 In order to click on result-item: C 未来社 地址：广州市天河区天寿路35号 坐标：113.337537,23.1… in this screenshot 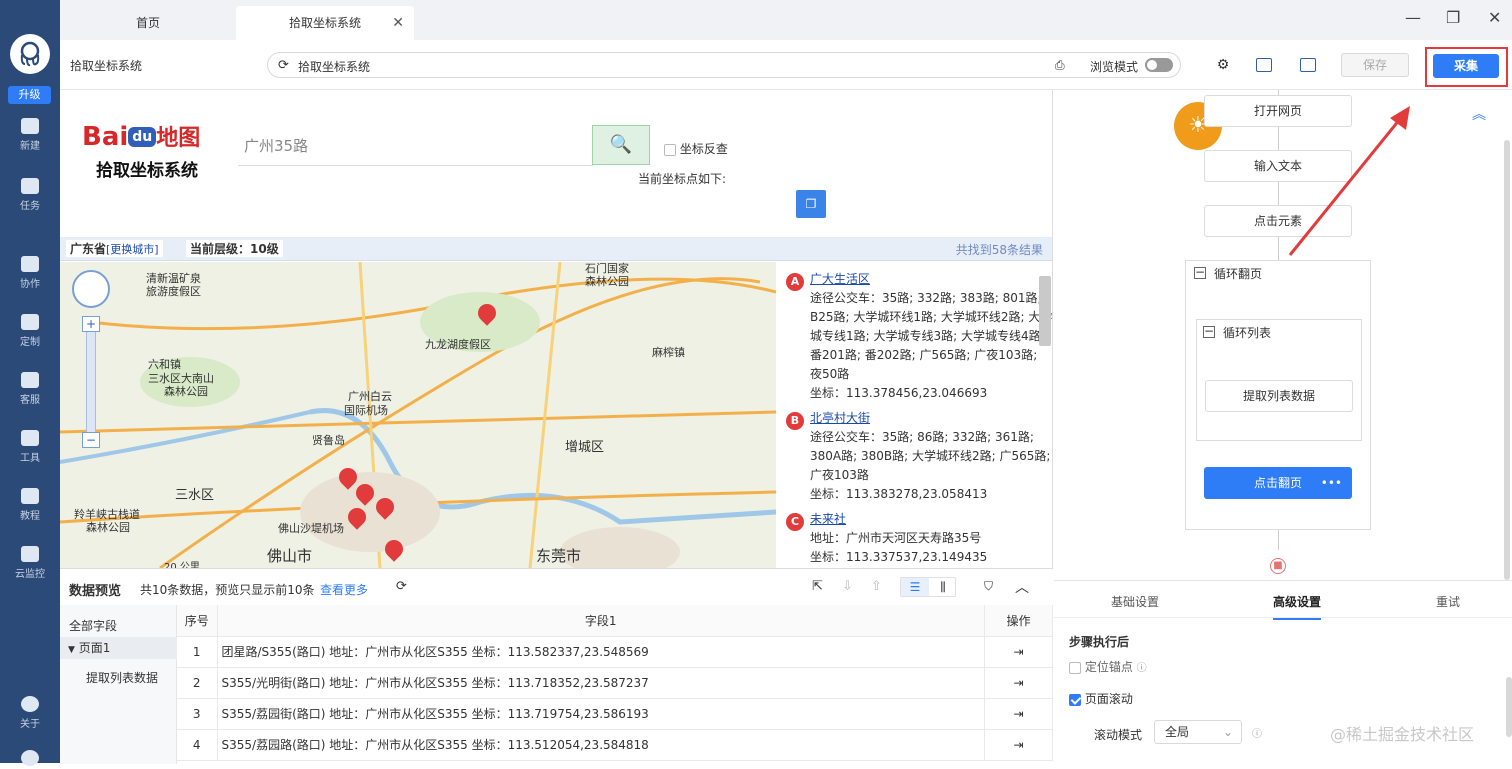, I will do `click(914, 538)`.